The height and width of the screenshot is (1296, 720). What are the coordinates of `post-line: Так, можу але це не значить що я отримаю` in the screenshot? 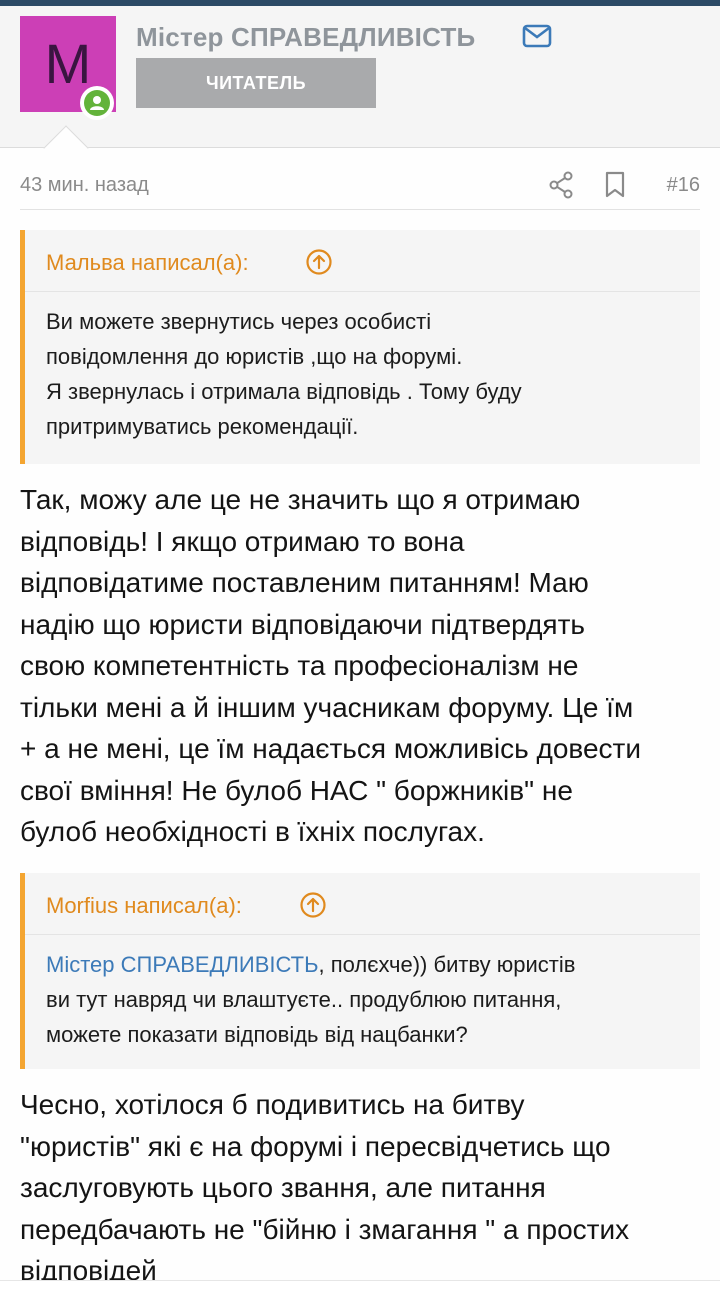 It's located at (300, 499).